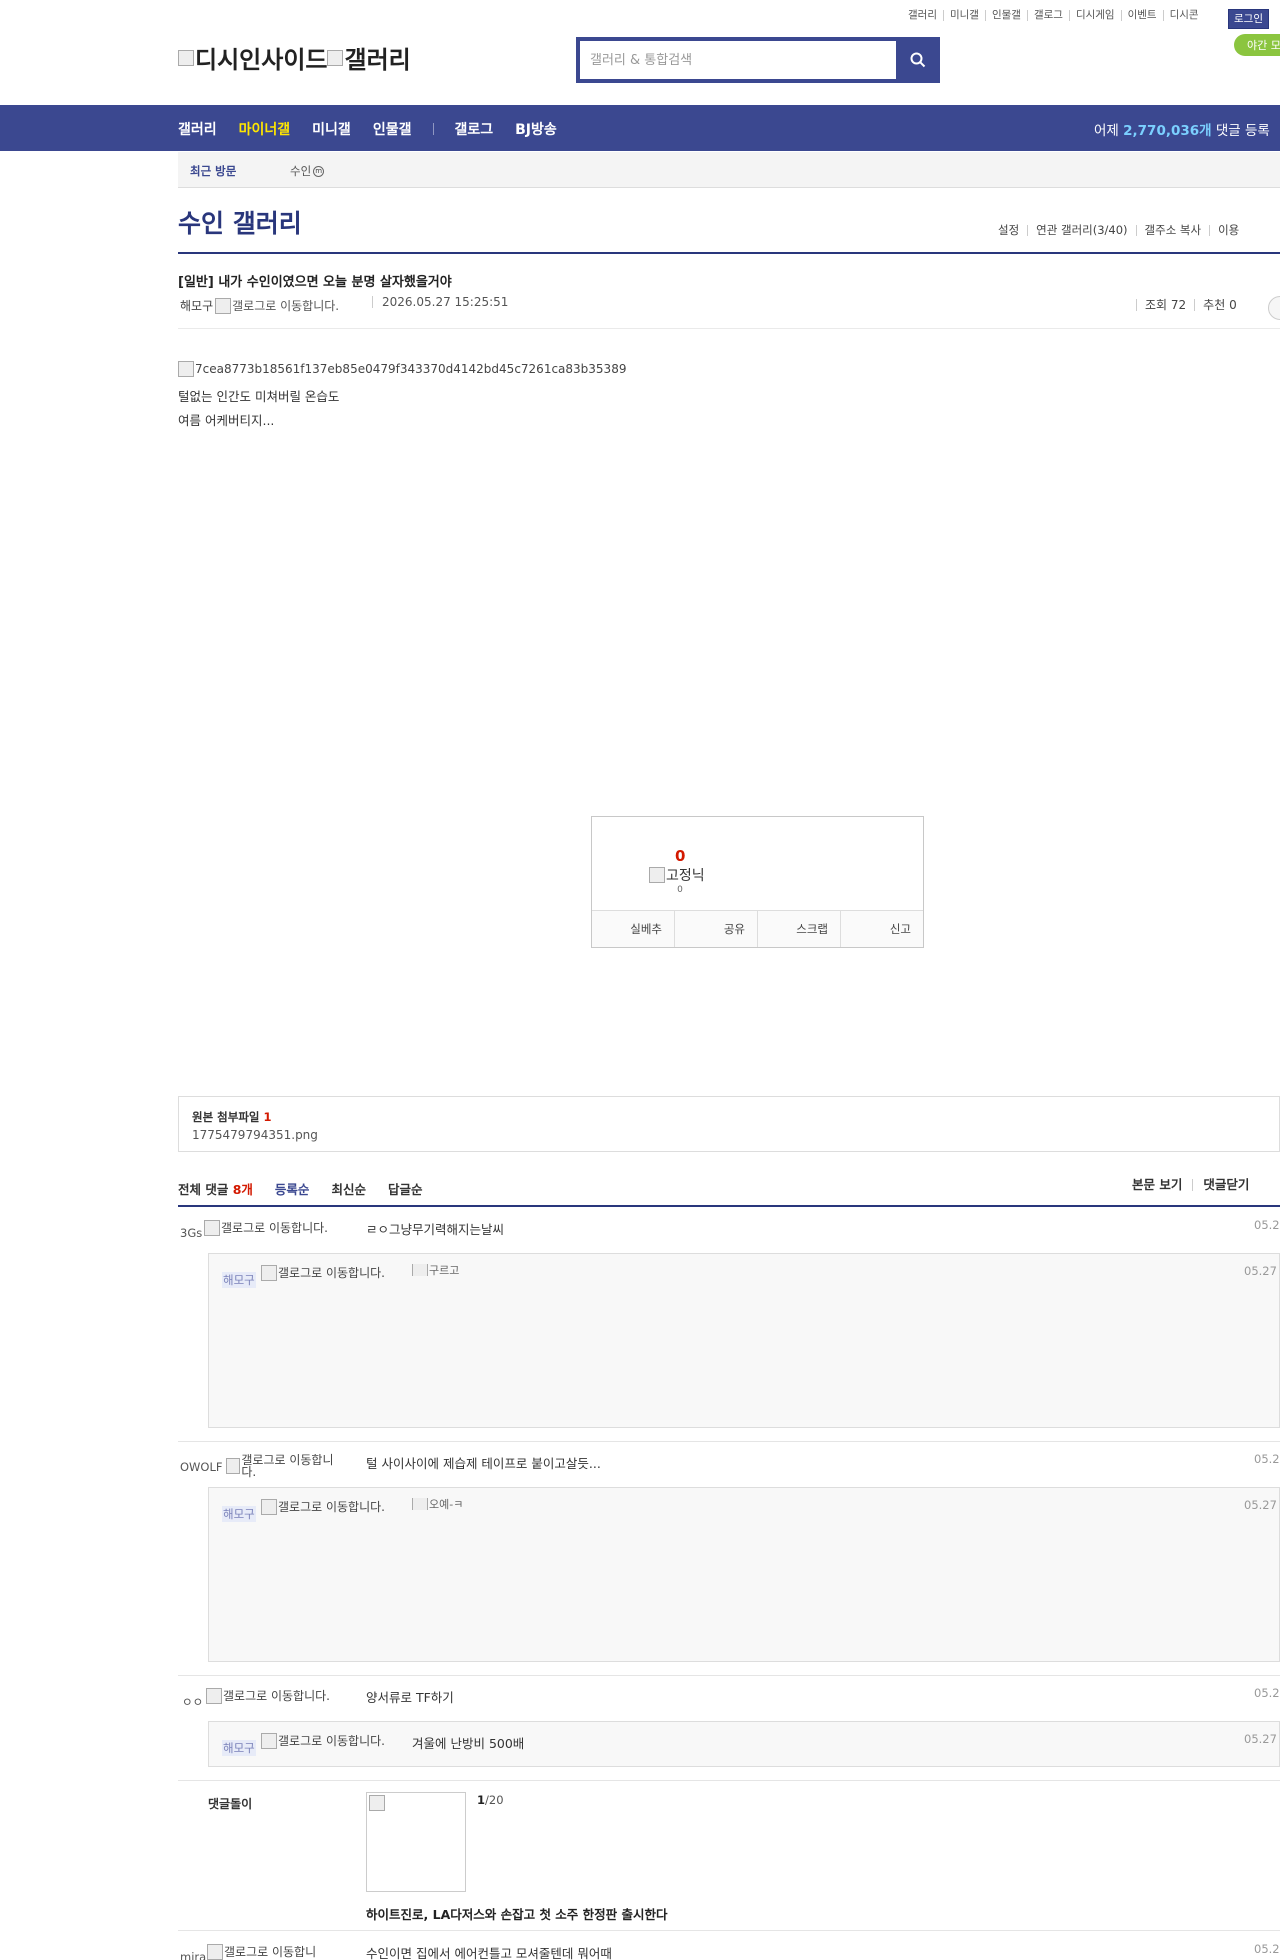 This screenshot has height=1960, width=1280. What do you see at coordinates (230, 1804) in the screenshot?
I see `comment-bot-name: 댓글돌이` at bounding box center [230, 1804].